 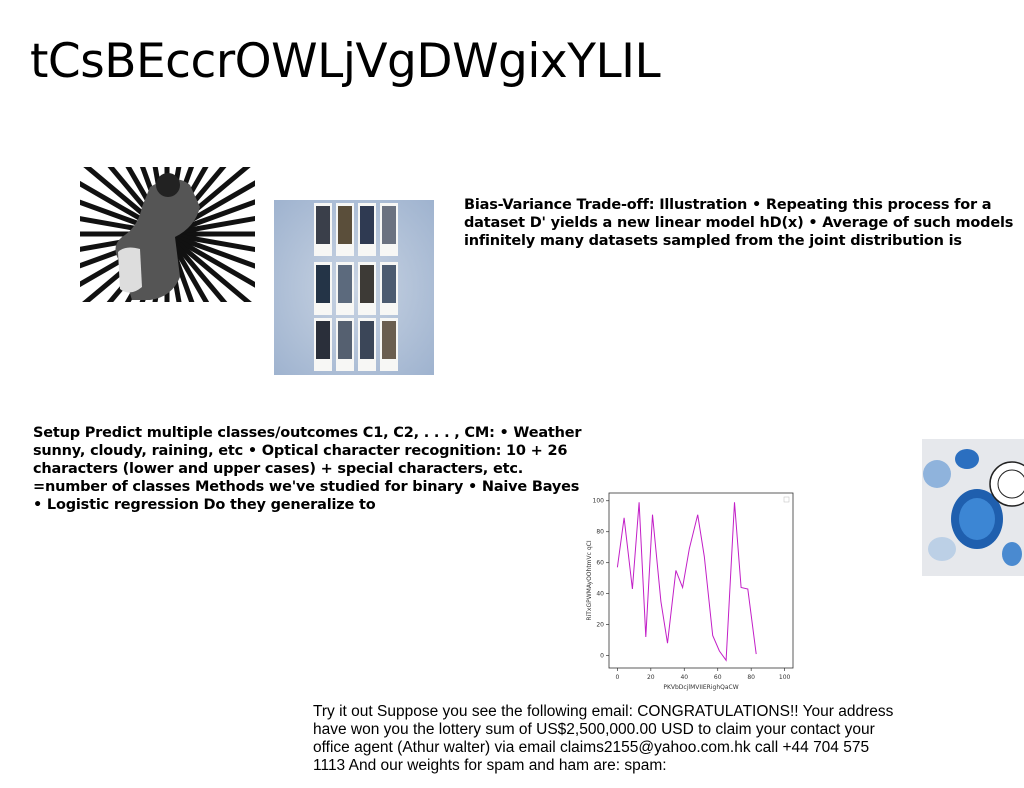 I want to click on blue-plates-image, so click(x=973, y=507).